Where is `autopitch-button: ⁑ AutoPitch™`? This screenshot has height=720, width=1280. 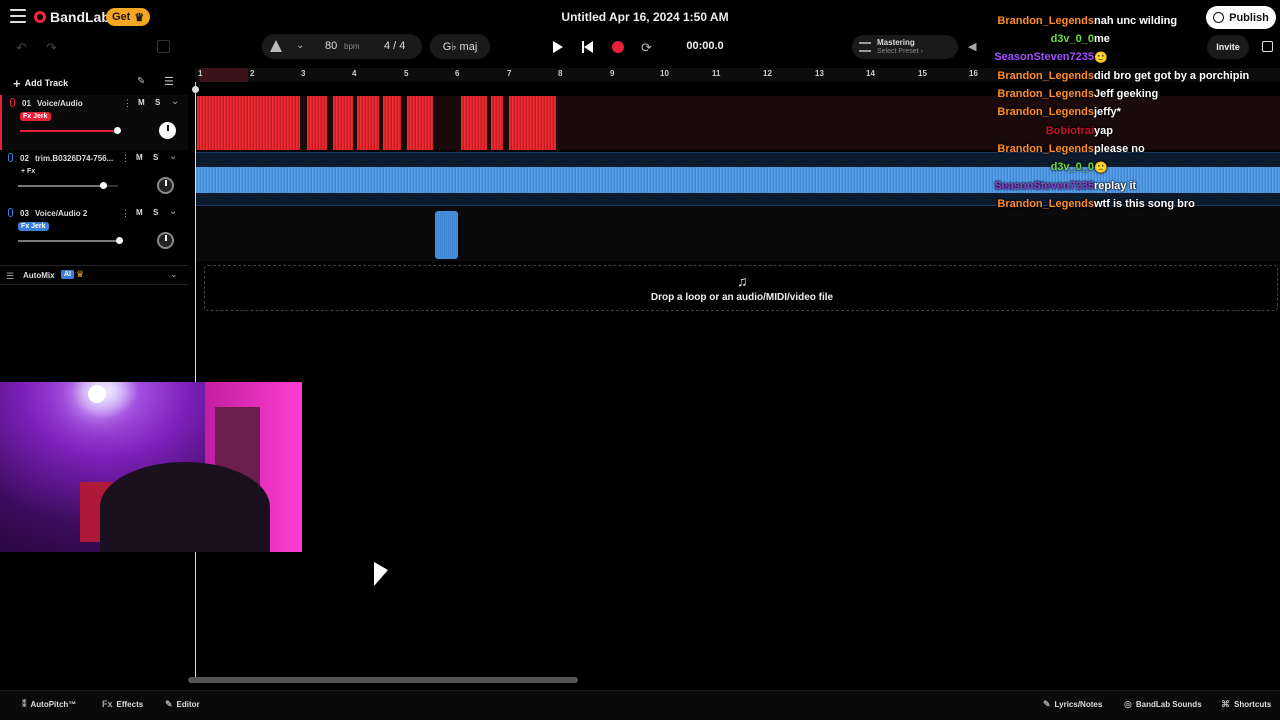
autopitch-button: ⁑ AutoPitch™ is located at coordinates (49, 704).